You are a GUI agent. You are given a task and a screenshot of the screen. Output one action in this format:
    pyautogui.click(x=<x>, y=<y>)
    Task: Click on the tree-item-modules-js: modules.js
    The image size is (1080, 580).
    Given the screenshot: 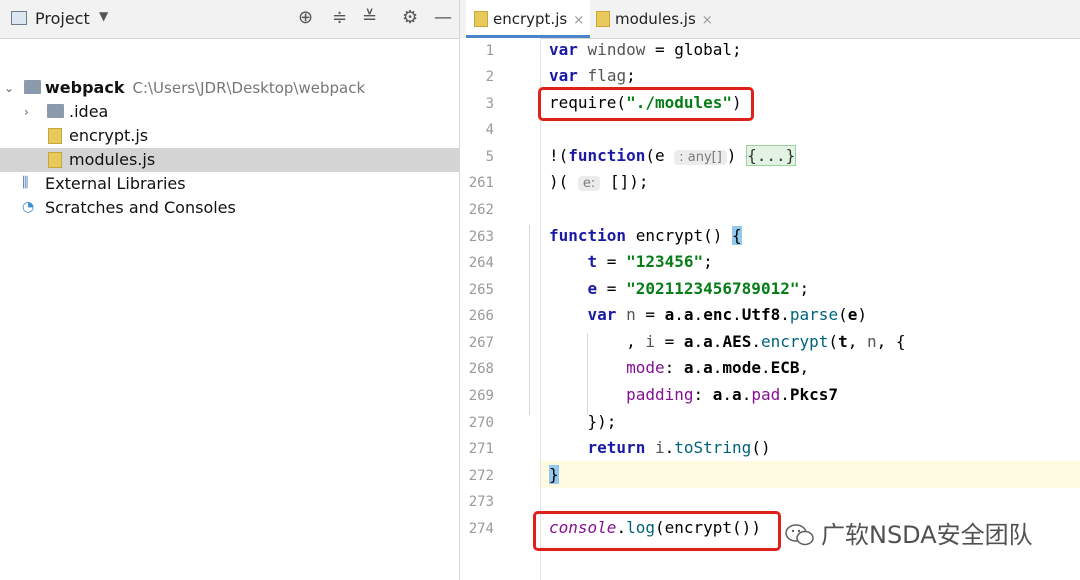 What is the action you would take?
    pyautogui.click(x=229, y=160)
    